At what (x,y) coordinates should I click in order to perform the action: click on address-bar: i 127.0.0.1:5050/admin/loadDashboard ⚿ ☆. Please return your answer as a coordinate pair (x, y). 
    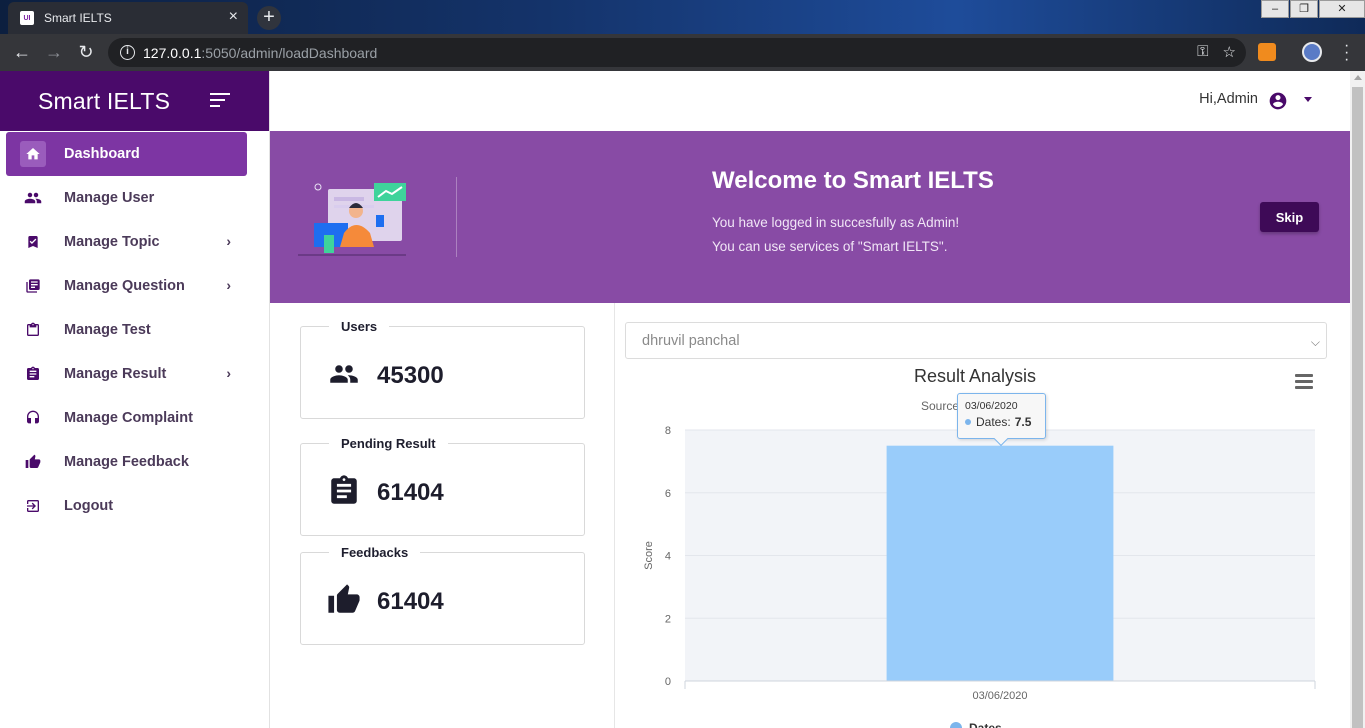
    Looking at the image, I should click on (677, 52).